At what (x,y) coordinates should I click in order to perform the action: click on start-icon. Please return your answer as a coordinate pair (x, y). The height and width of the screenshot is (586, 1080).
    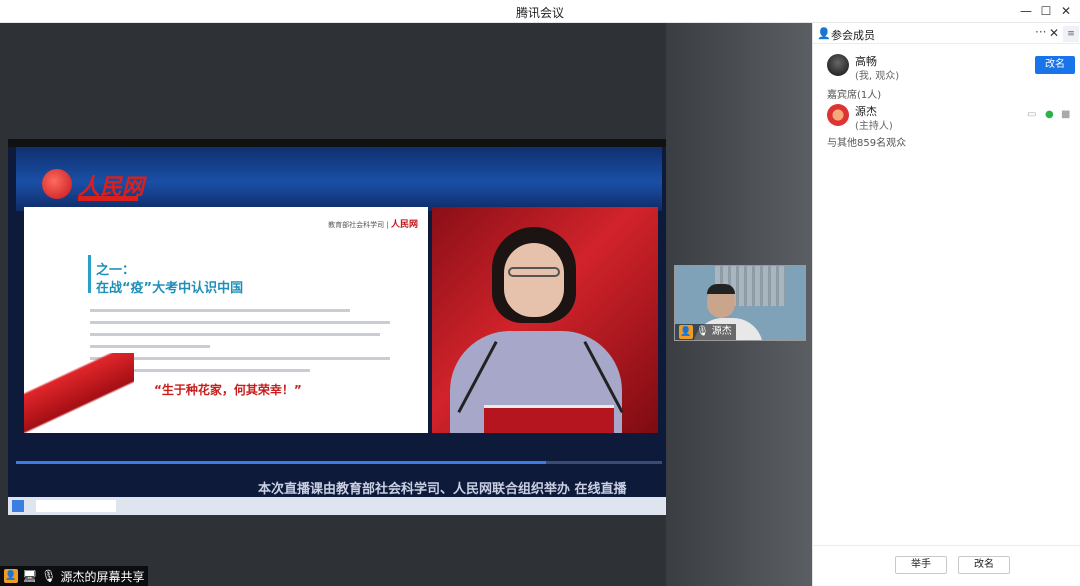
    Looking at the image, I should click on (18, 506).